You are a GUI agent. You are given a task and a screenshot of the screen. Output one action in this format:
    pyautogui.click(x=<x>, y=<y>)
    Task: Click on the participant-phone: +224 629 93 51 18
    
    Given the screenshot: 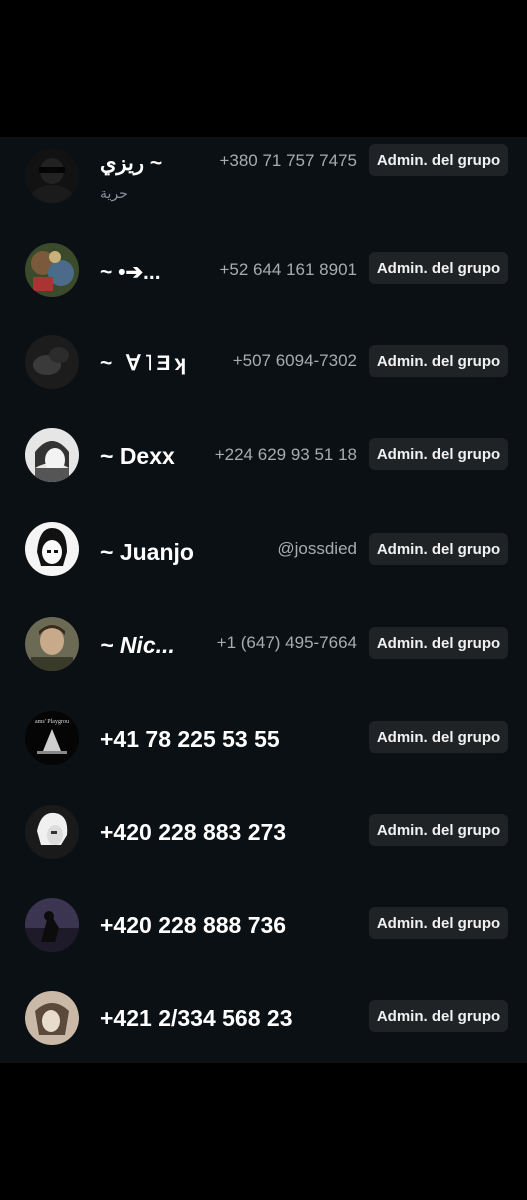 What is the action you would take?
    pyautogui.click(x=285, y=454)
    